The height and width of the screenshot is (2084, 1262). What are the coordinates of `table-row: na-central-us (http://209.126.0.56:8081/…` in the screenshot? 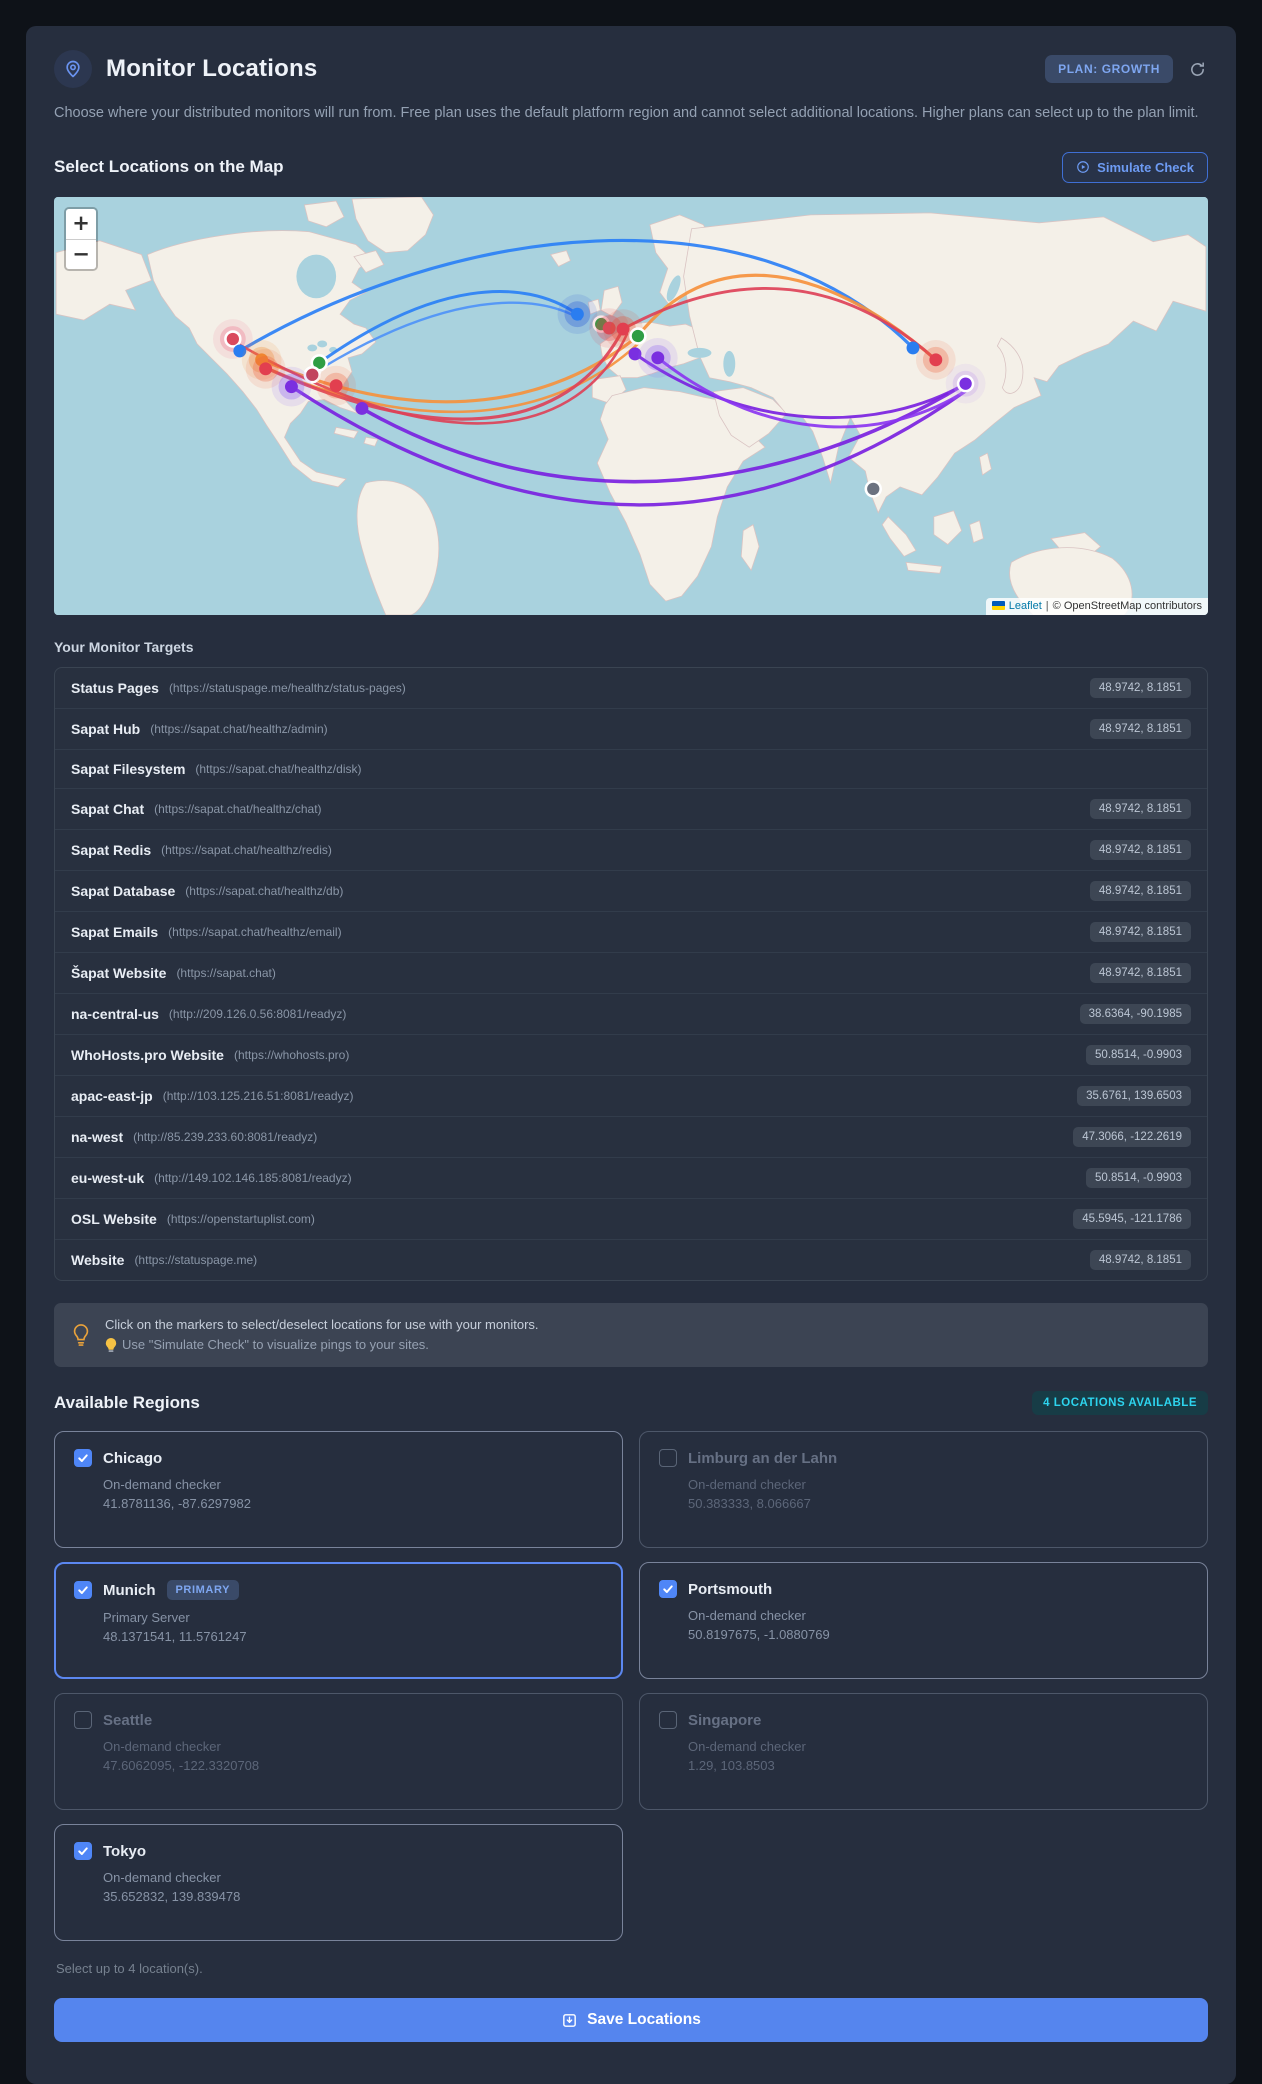 It's located at (631, 1013).